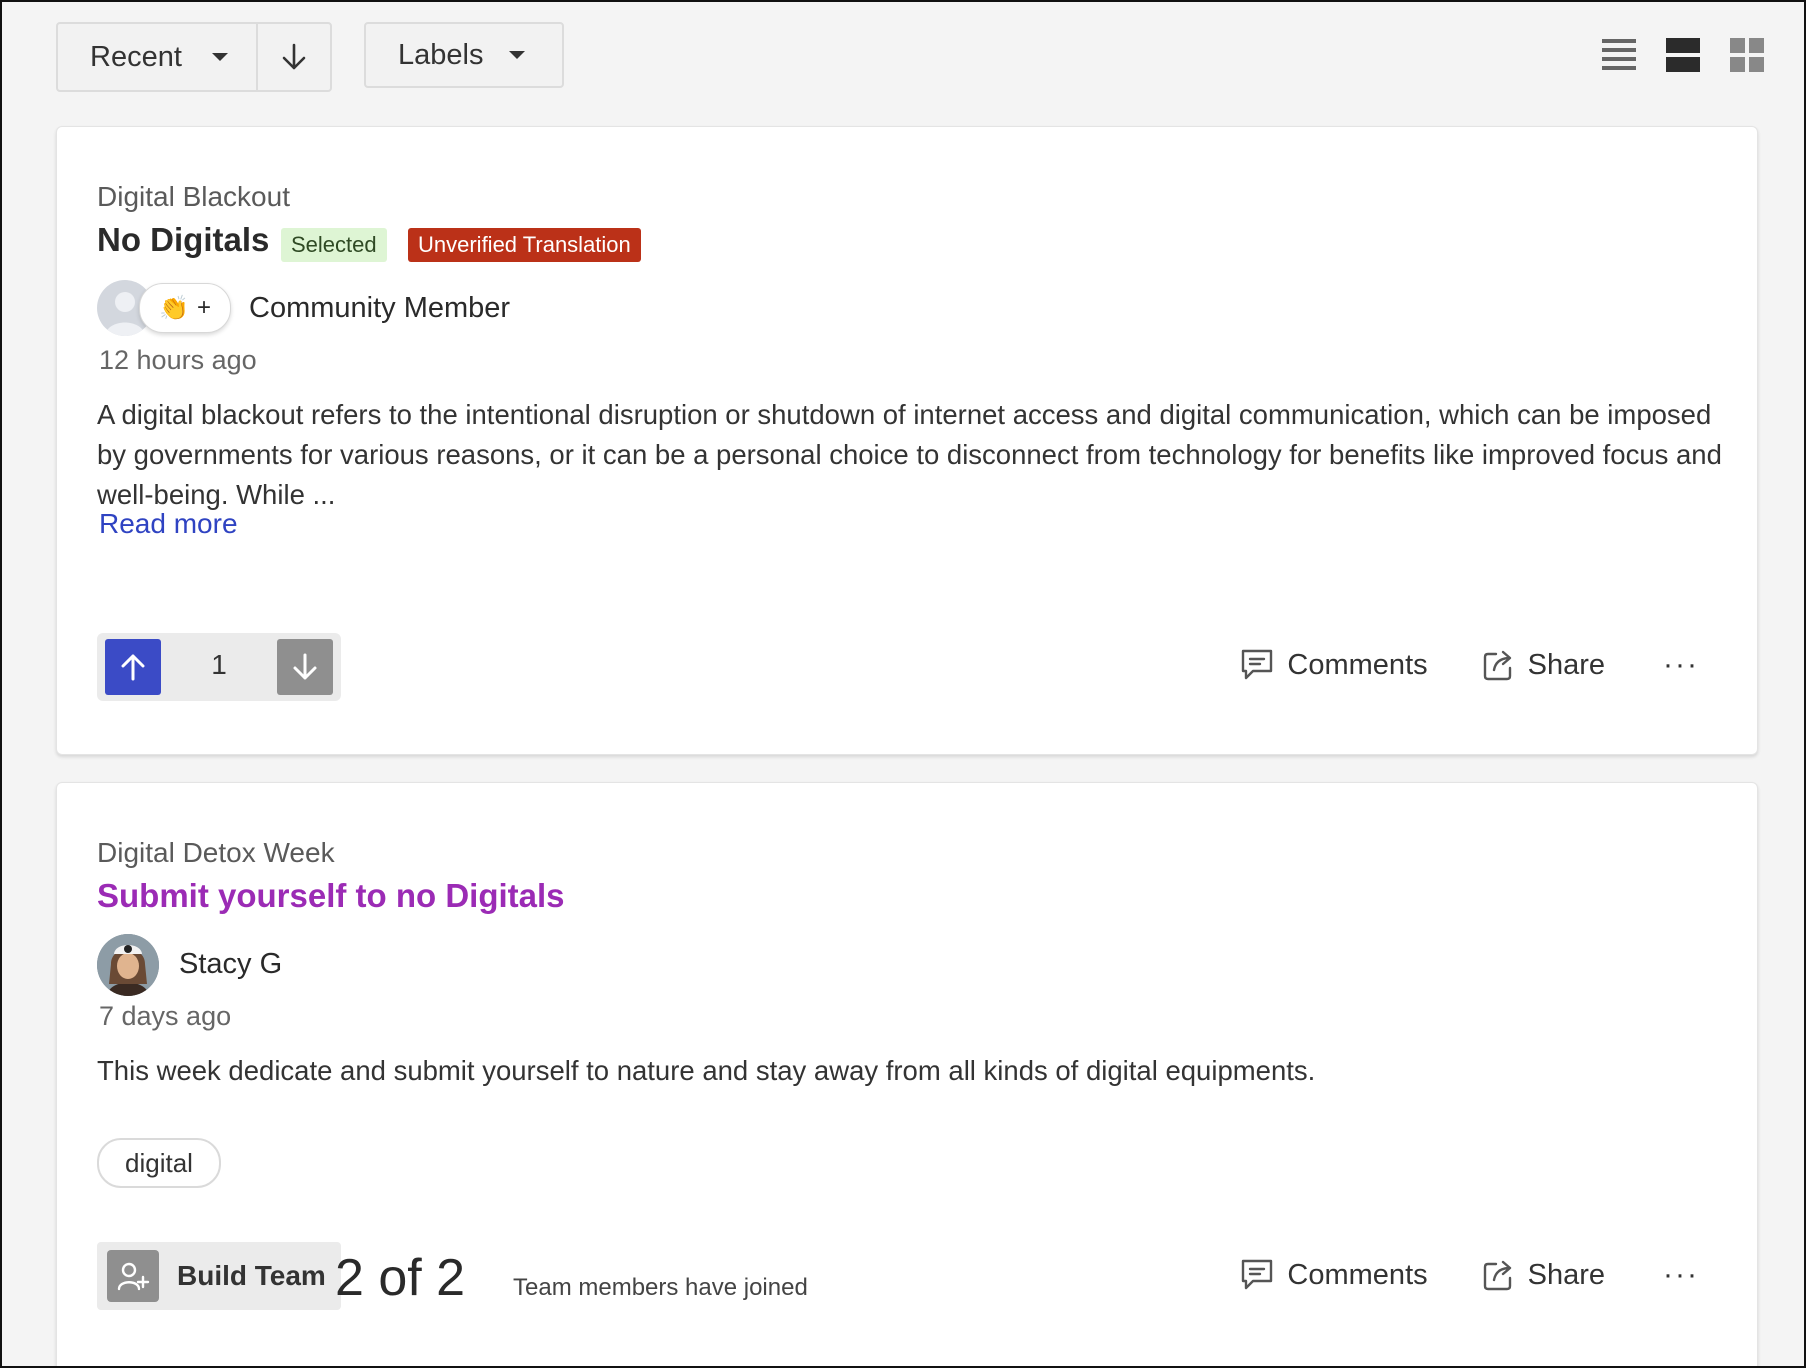 The image size is (1806, 1368). Describe the element at coordinates (165, 1016) in the screenshot. I see `timestamp: 7 days ago` at that location.